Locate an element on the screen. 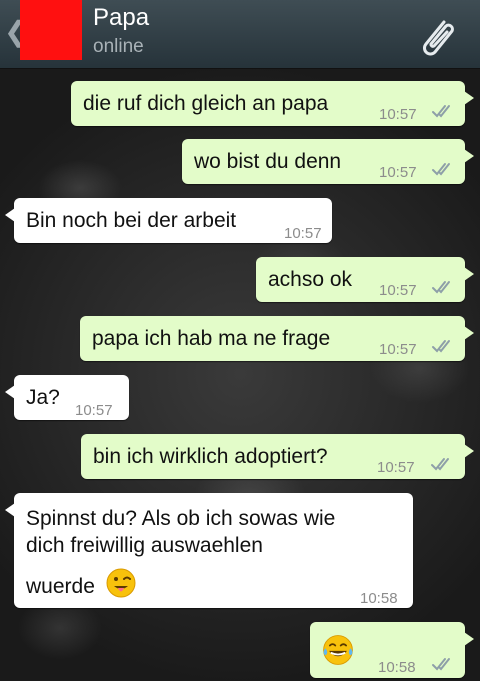 The height and width of the screenshot is (681, 480). tears-of-joy-emoji-icon is located at coordinates (338, 650).